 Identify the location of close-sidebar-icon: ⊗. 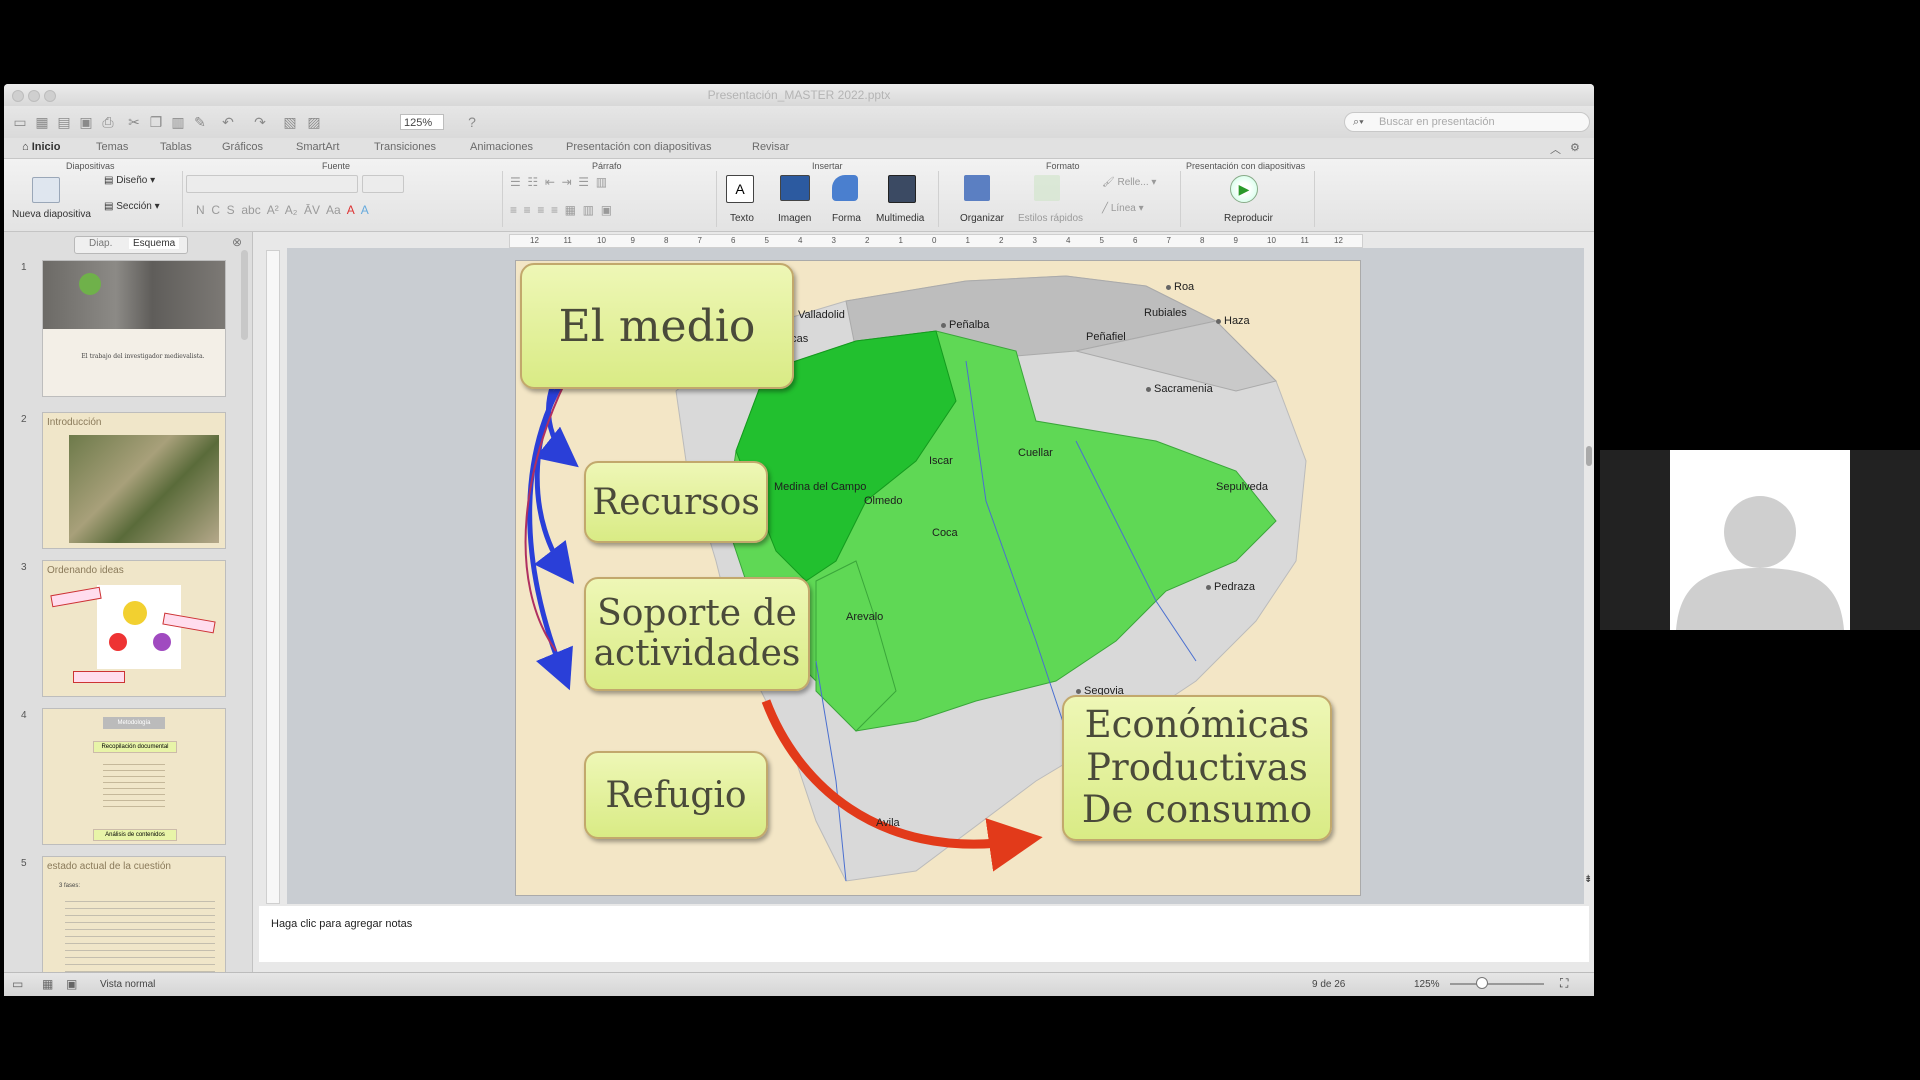
(237, 242).